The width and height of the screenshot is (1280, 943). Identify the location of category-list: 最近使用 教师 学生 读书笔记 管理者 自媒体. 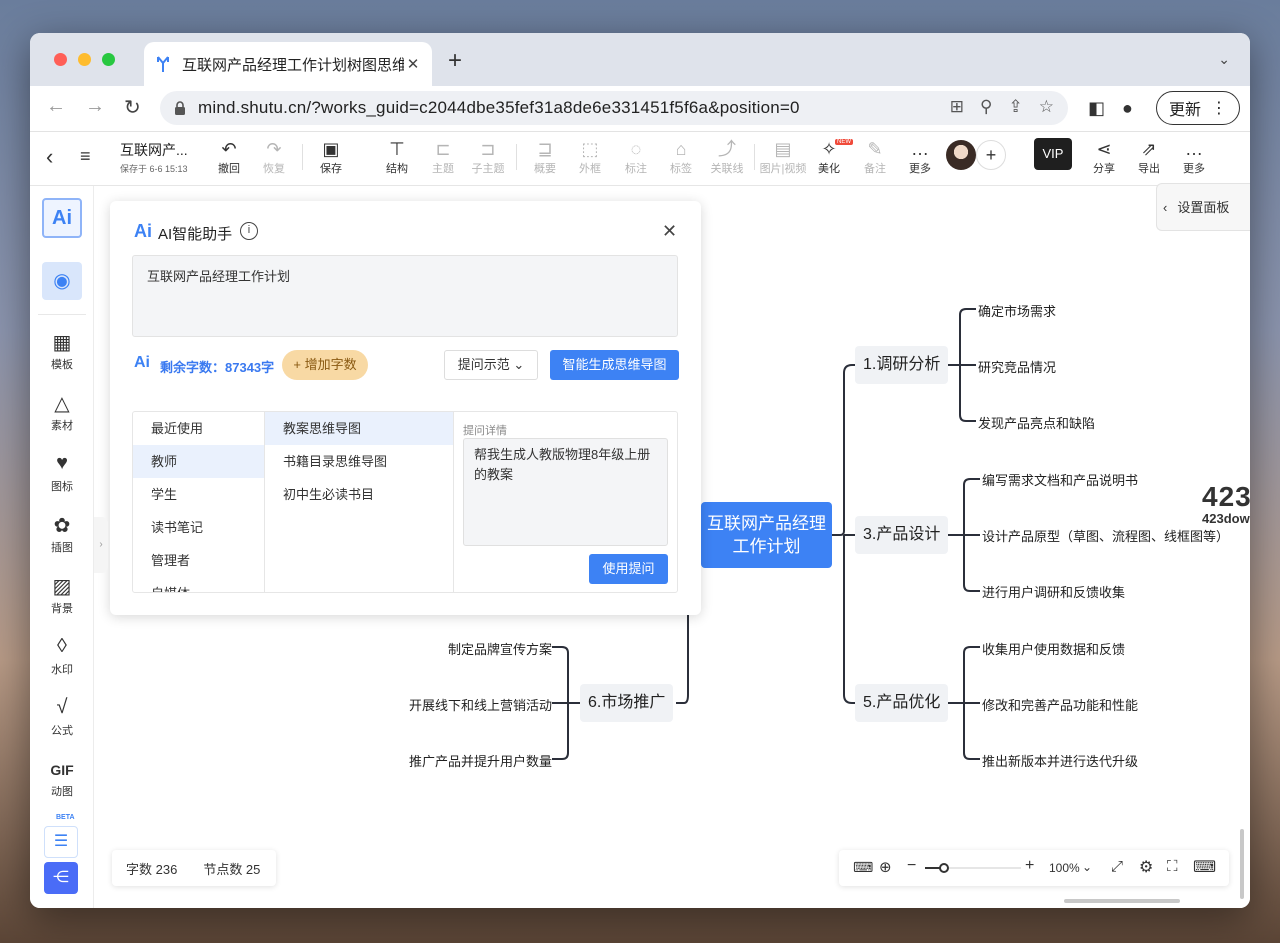
(199, 502).